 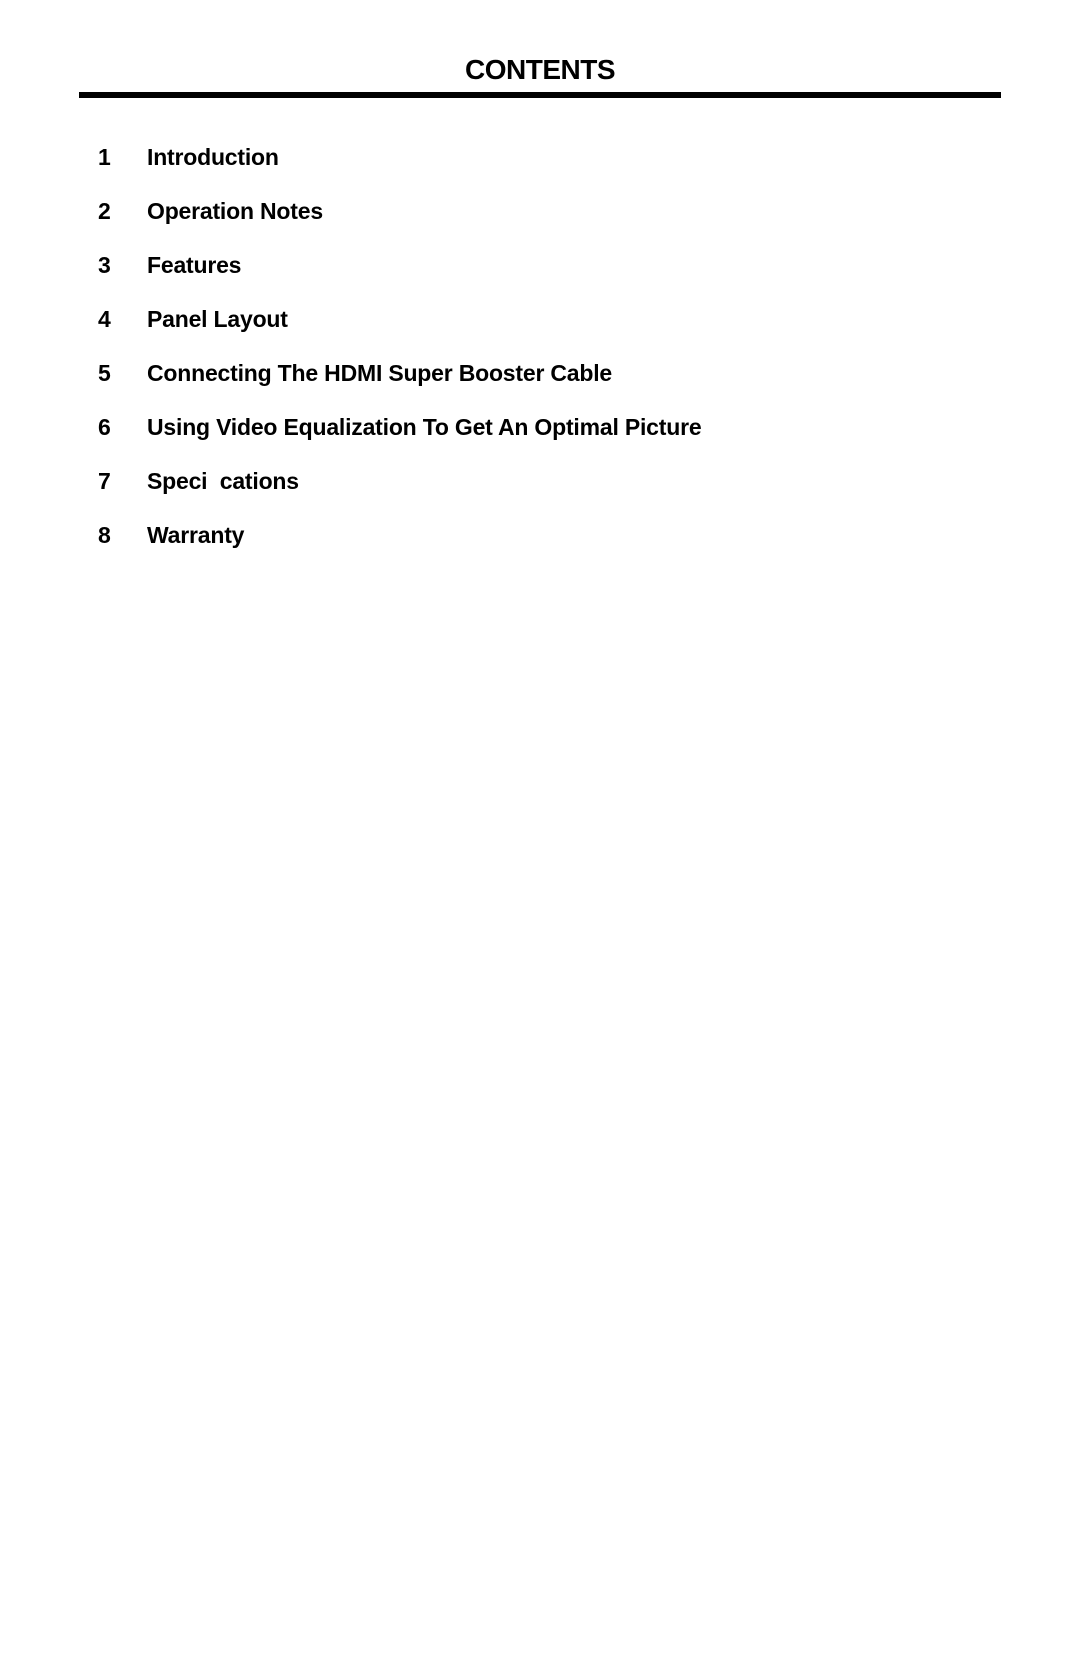 What do you see at coordinates (194, 265) in the screenshot?
I see `toc-entry-label: Features` at bounding box center [194, 265].